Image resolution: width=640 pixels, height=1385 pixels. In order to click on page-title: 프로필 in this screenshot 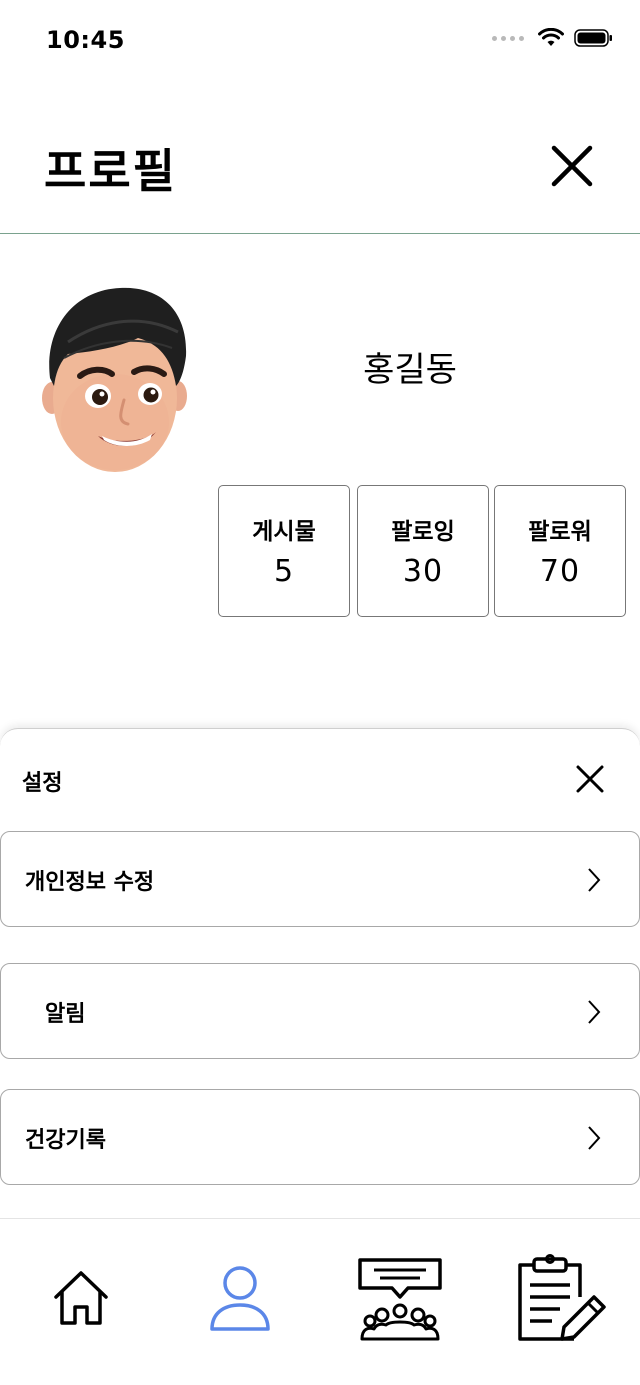, I will do `click(110, 171)`.